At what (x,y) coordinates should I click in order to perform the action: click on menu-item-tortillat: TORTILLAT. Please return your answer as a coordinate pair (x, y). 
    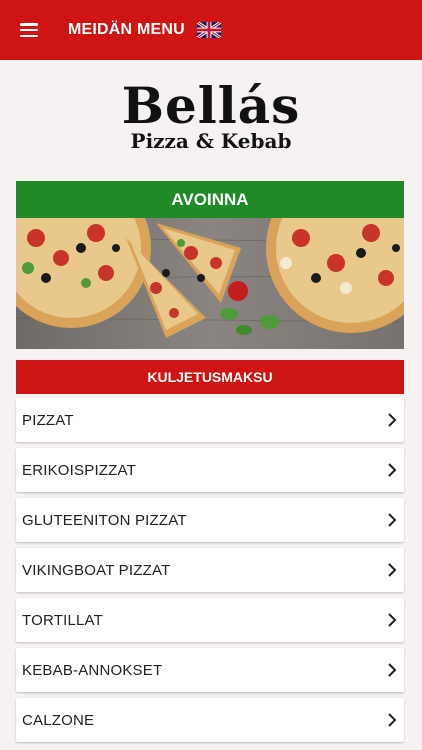
    Looking at the image, I should click on (210, 620).